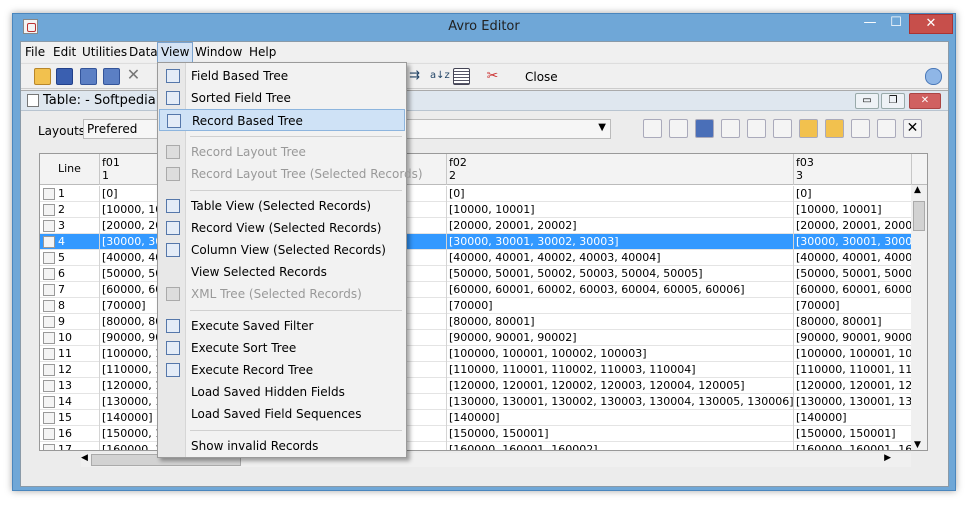  Describe the element at coordinates (282, 370) in the screenshot. I see `menu-item-execute-record-tree: Execute Record Tree` at that location.